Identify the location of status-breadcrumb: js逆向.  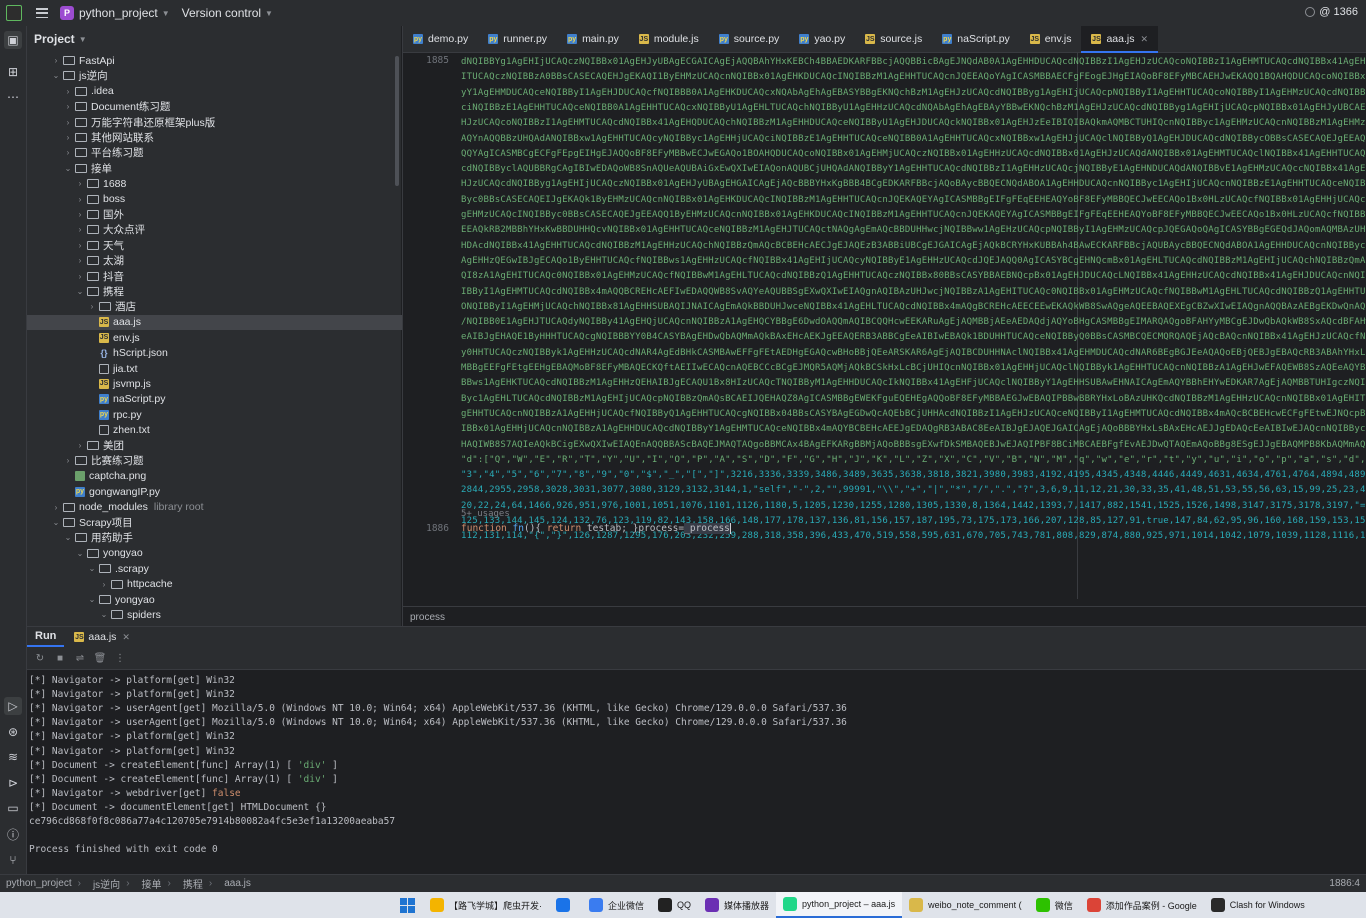
(106, 883).